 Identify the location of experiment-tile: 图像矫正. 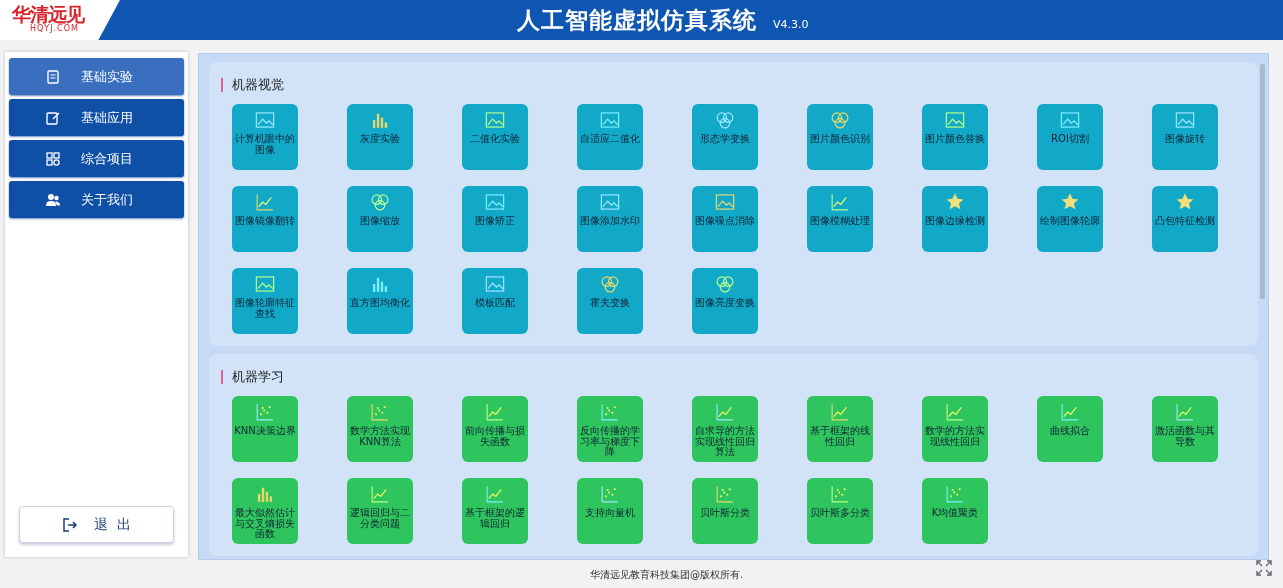
(495, 219).